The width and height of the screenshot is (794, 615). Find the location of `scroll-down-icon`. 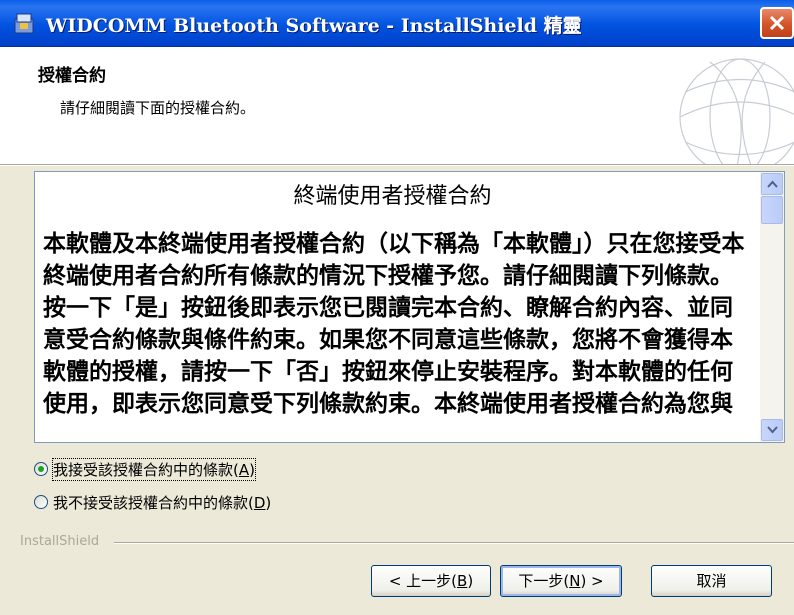

scroll-down-icon is located at coordinates (772, 430).